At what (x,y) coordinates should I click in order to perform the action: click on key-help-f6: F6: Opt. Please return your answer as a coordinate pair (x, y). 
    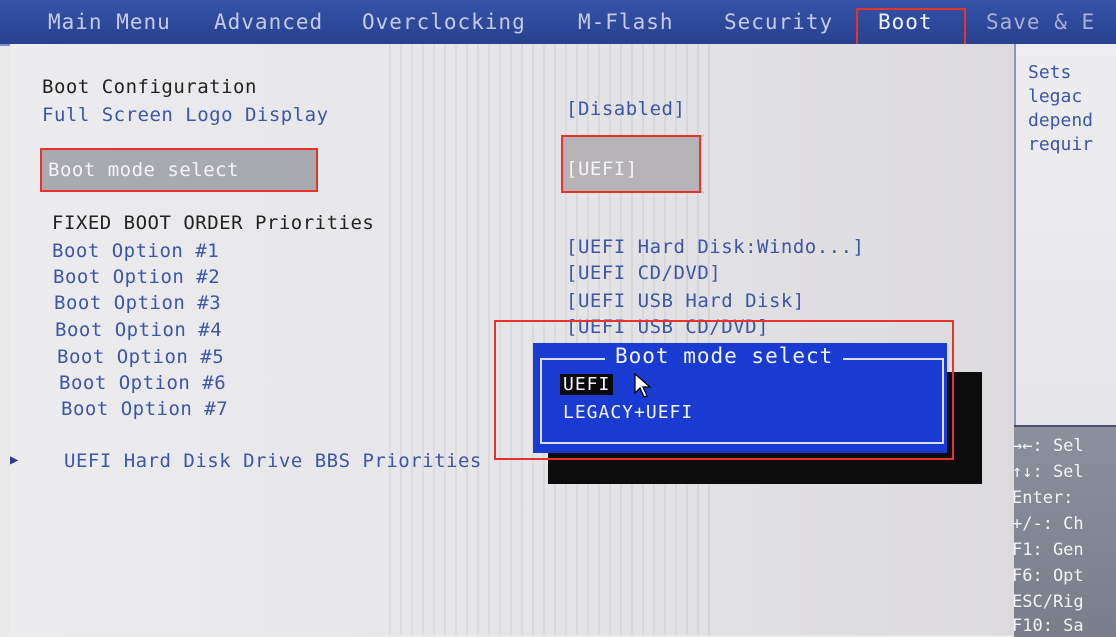
    Looking at the image, I should click on (1048, 576).